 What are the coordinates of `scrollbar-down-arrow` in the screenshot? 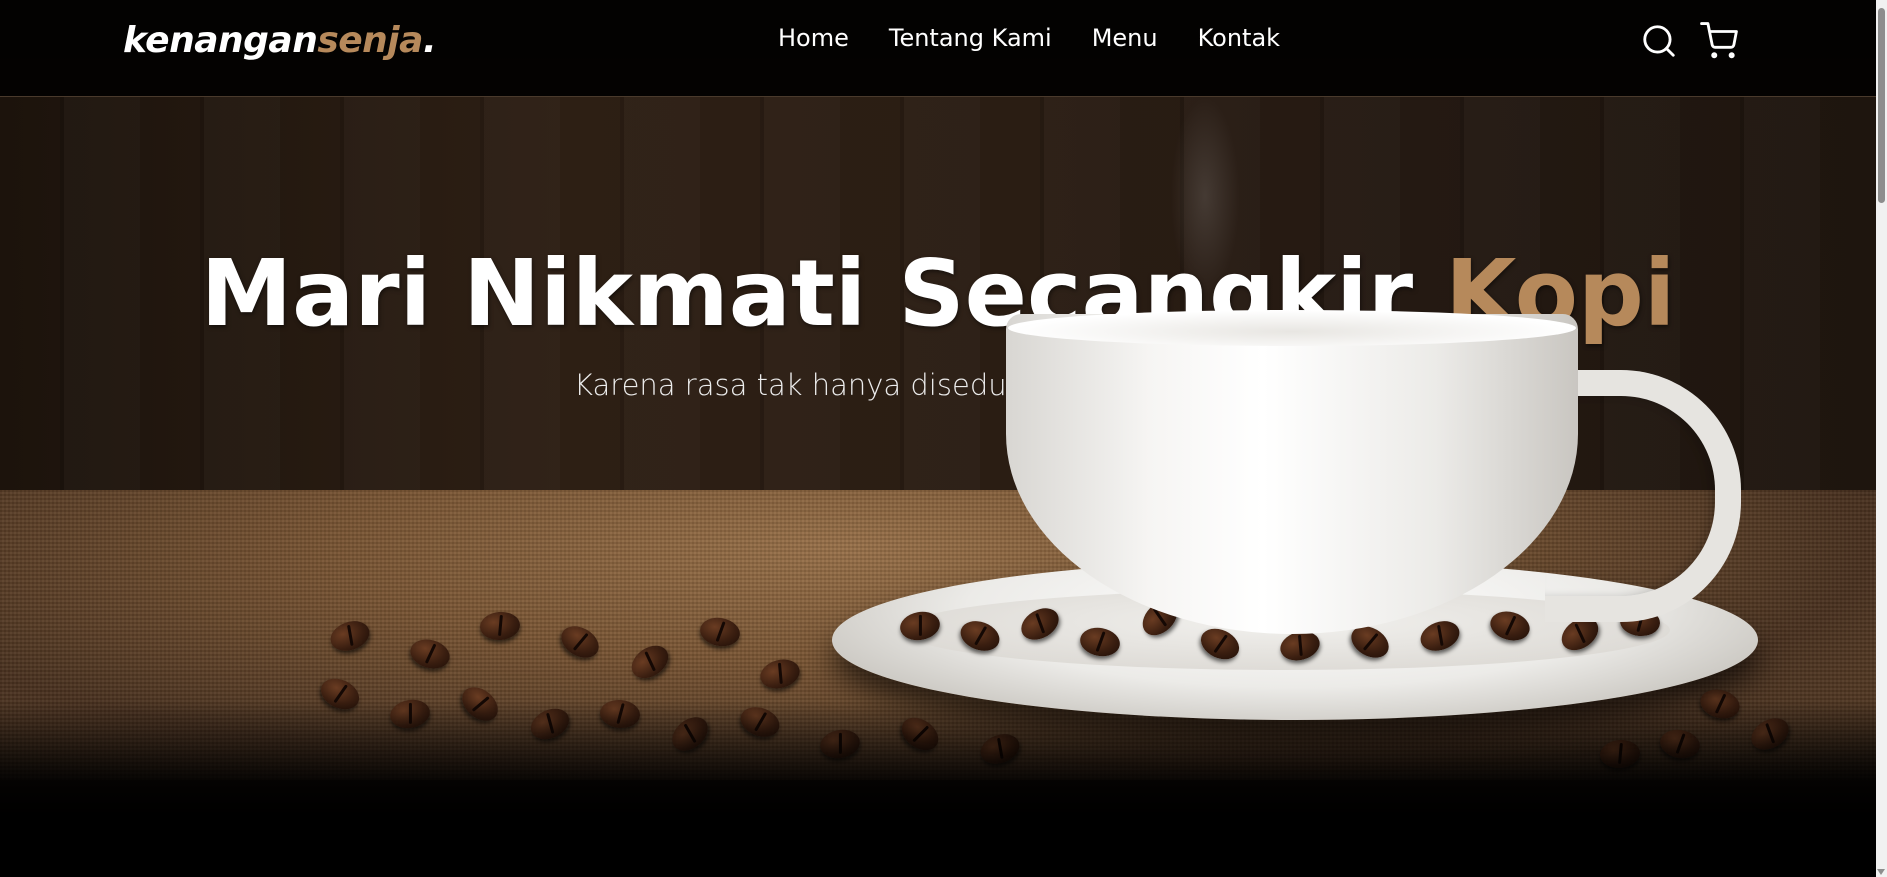 It's located at (1881, 872).